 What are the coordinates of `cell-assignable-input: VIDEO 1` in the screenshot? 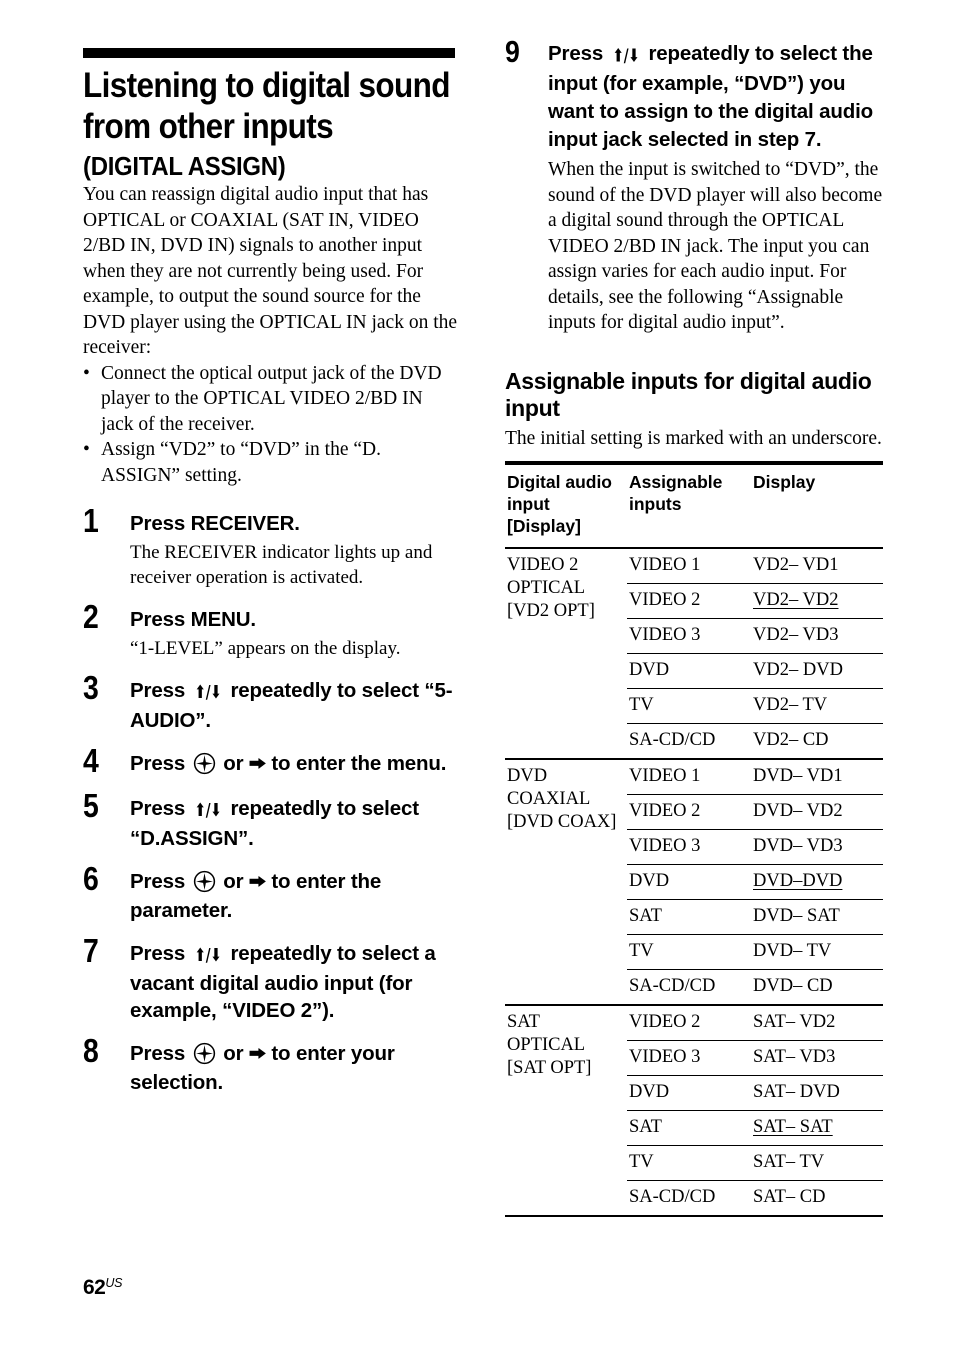 It's located at (689, 565).